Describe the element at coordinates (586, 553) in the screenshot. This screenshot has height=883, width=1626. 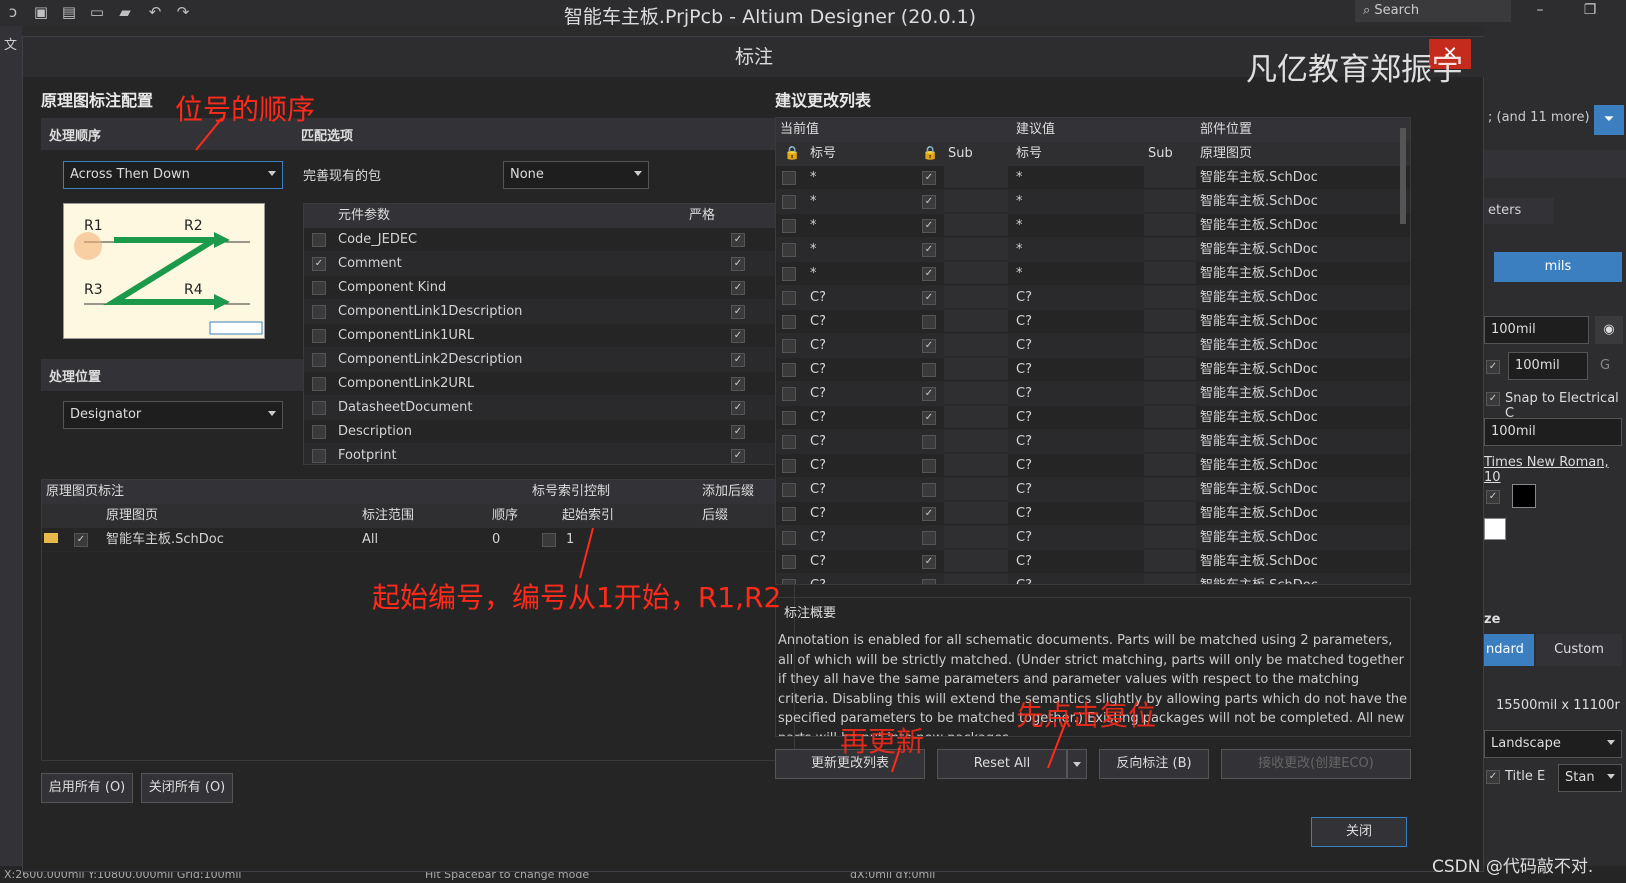
I see `start-index-arrow` at that location.